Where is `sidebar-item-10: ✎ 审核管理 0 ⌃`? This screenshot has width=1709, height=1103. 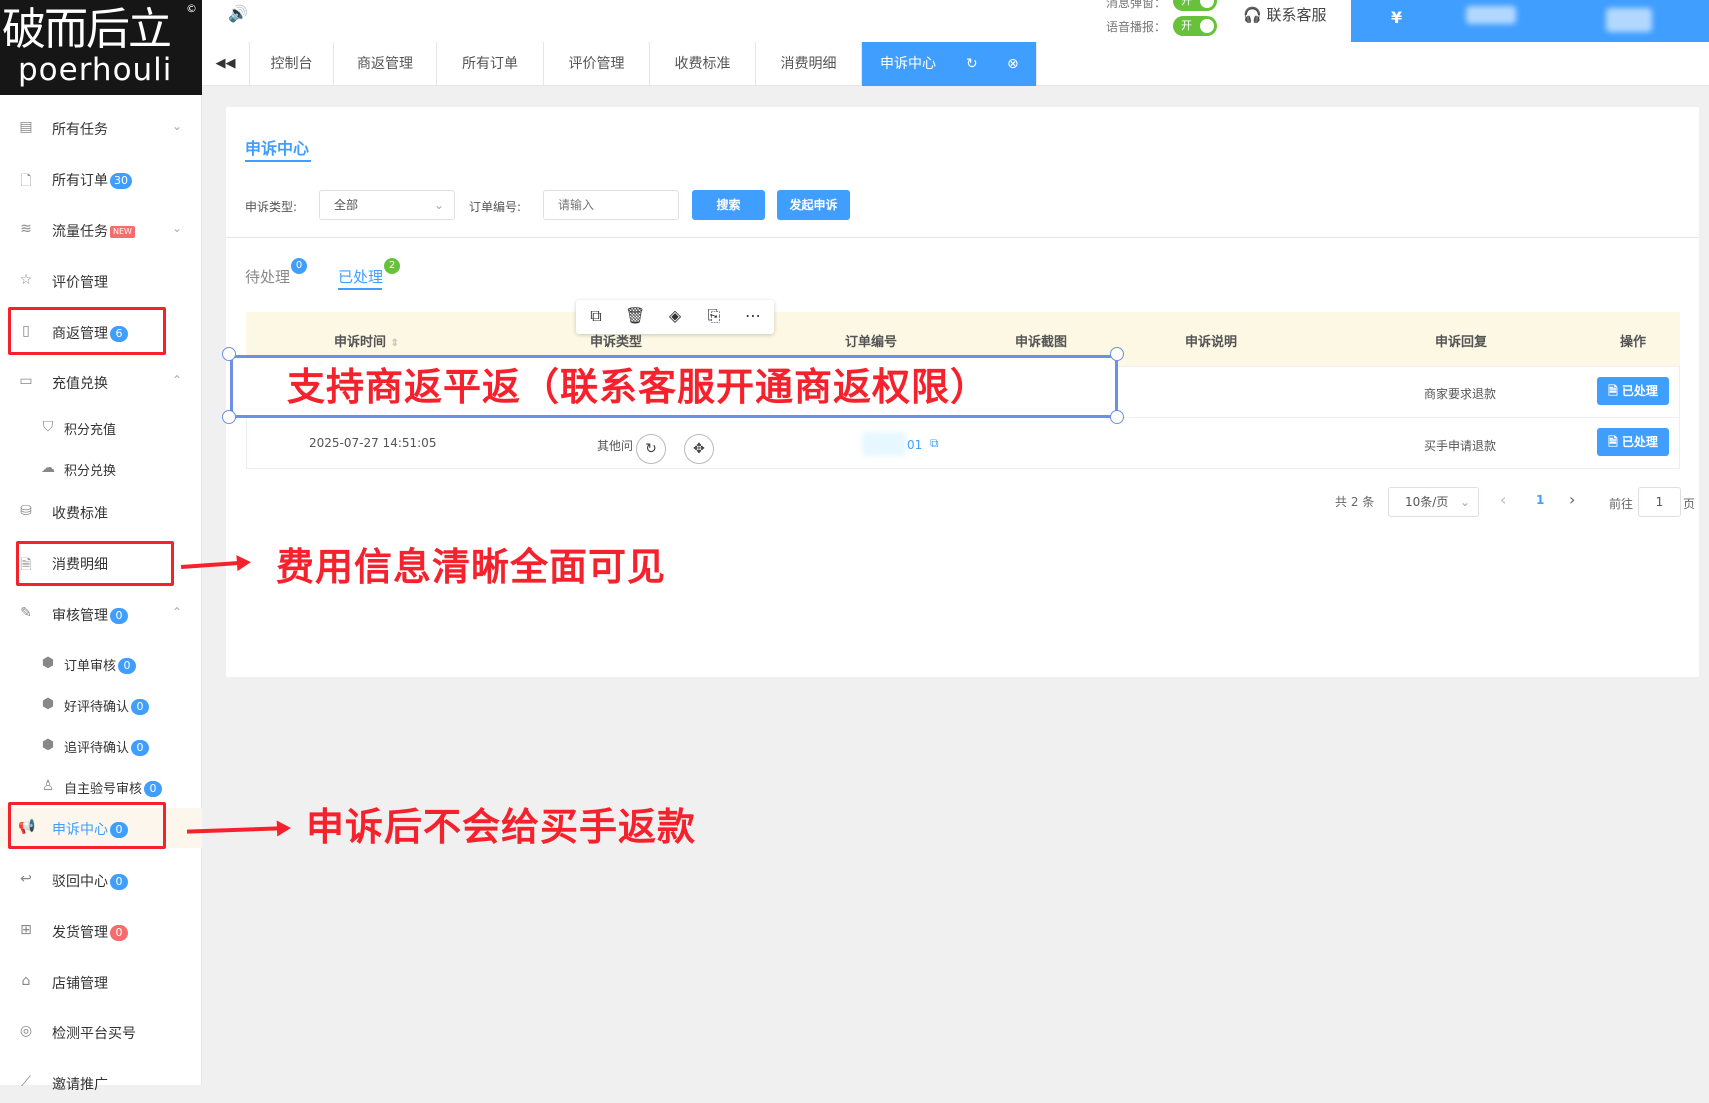 sidebar-item-10: ✎ 审核管理 0 ⌃ is located at coordinates (101, 614).